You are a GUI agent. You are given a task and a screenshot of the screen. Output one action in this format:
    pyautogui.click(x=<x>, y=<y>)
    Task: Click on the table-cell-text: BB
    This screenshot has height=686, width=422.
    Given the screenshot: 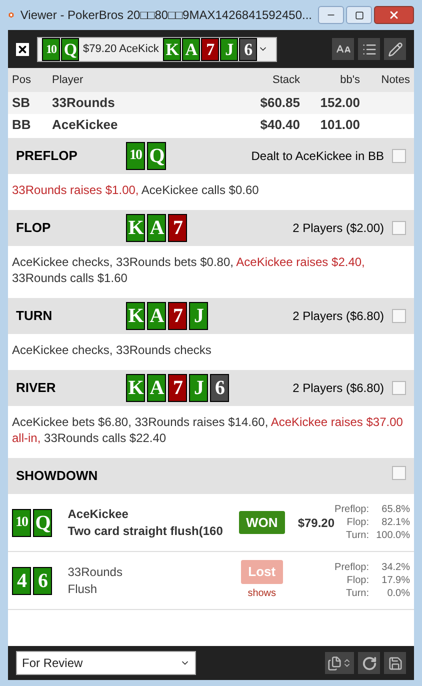 What is the action you would take?
    pyautogui.click(x=22, y=125)
    